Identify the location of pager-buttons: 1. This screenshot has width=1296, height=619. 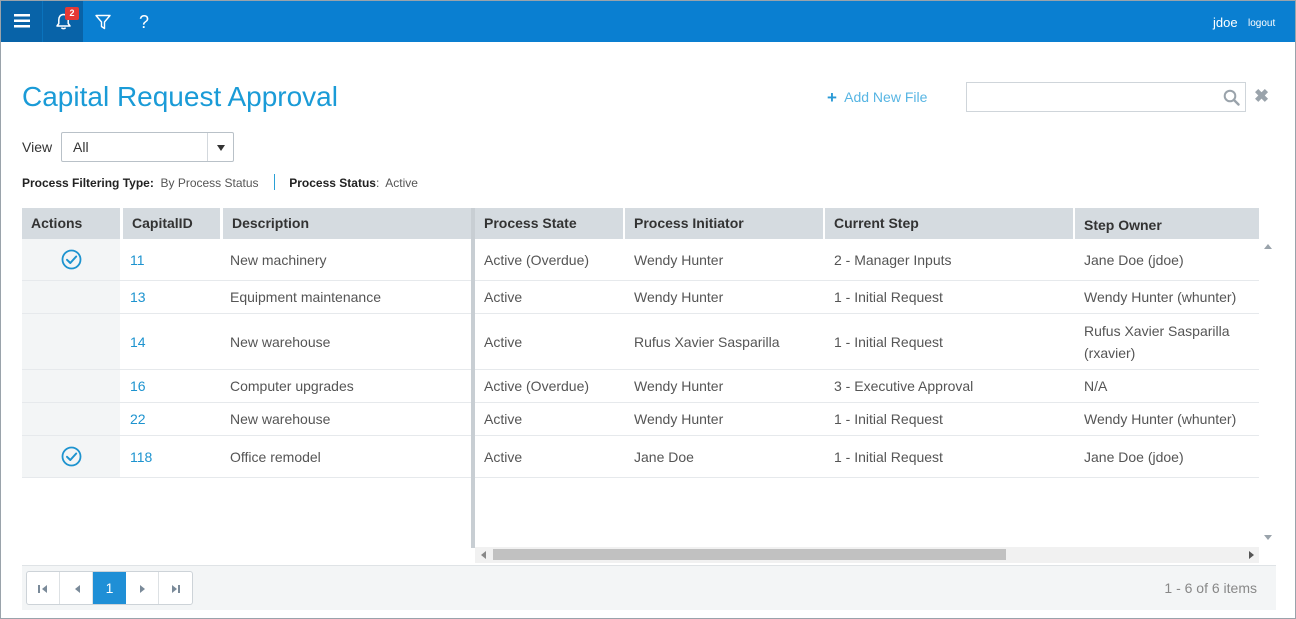
(109, 588).